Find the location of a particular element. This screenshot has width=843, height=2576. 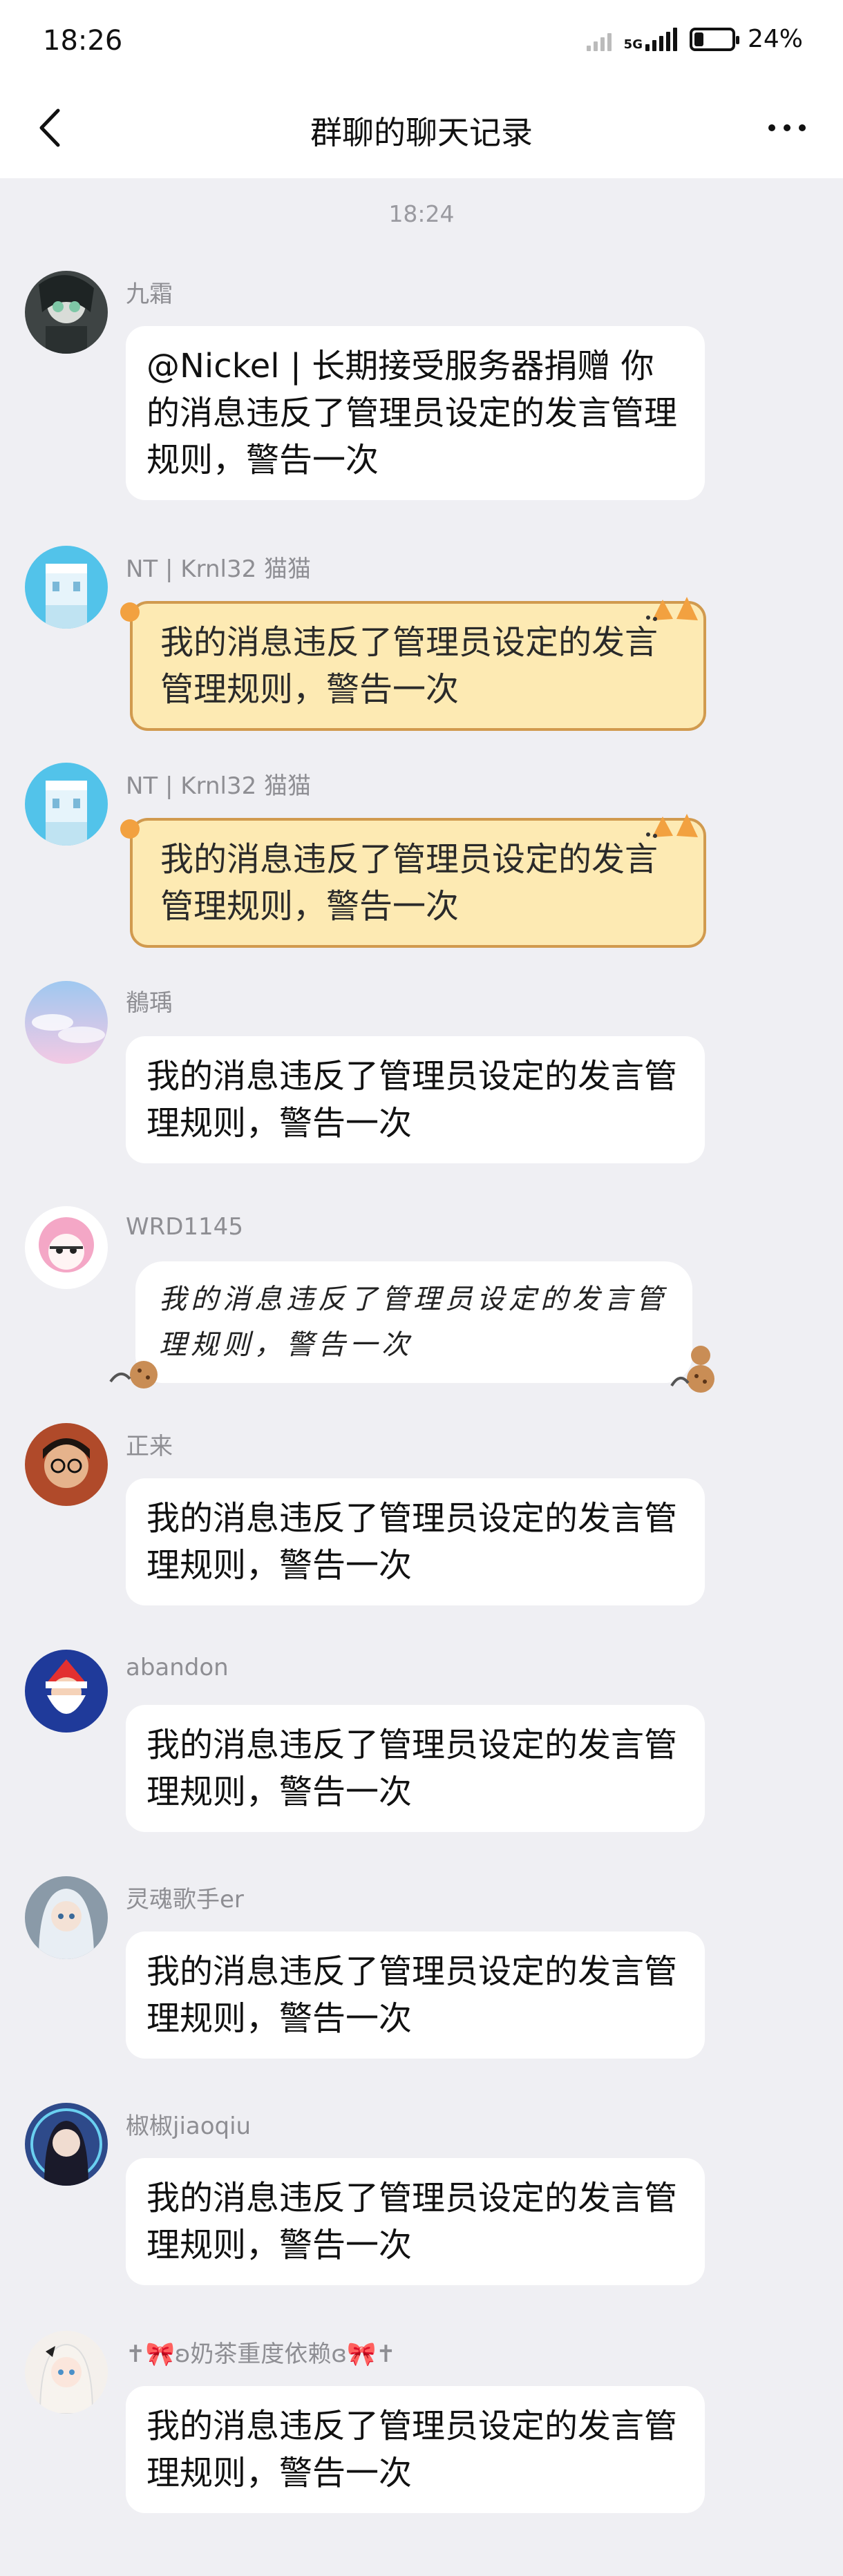

status-icons: 5G 24% is located at coordinates (694, 39).